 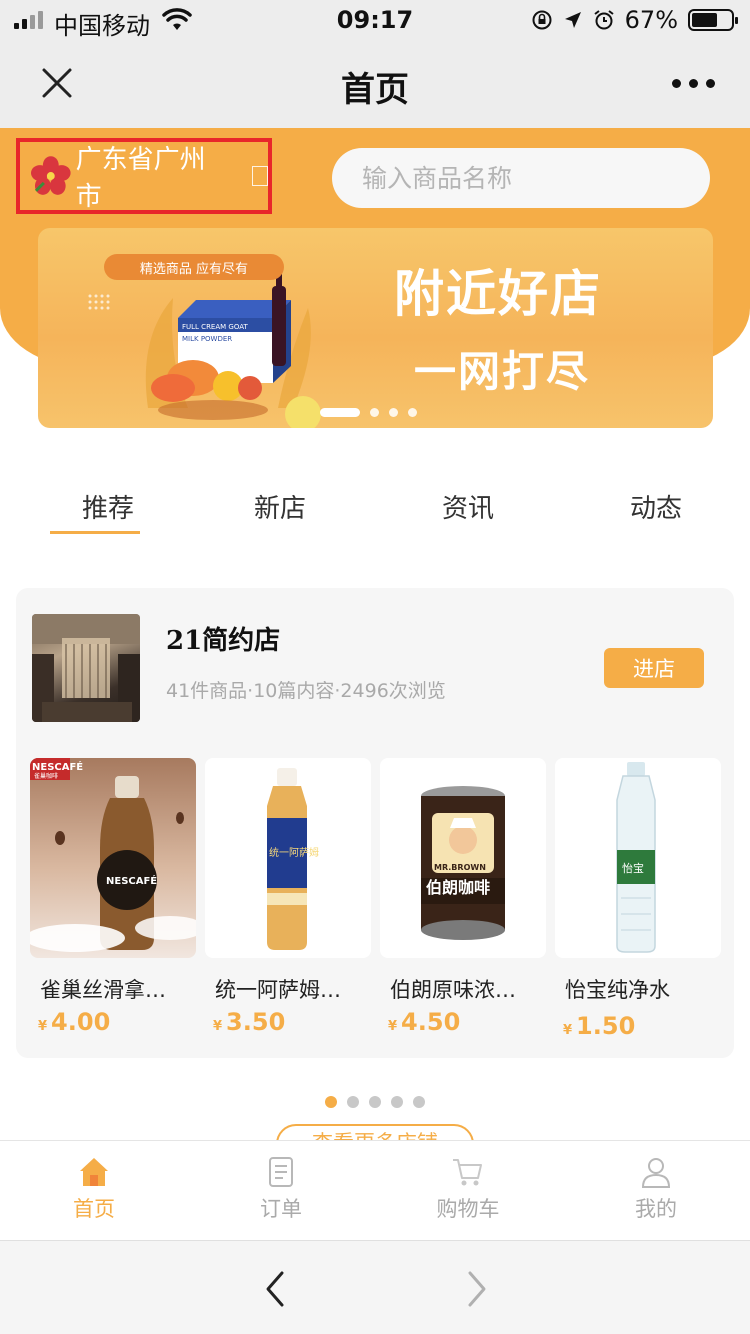 What do you see at coordinates (572, 20) in the screenshot?
I see `location-arrow-icon` at bounding box center [572, 20].